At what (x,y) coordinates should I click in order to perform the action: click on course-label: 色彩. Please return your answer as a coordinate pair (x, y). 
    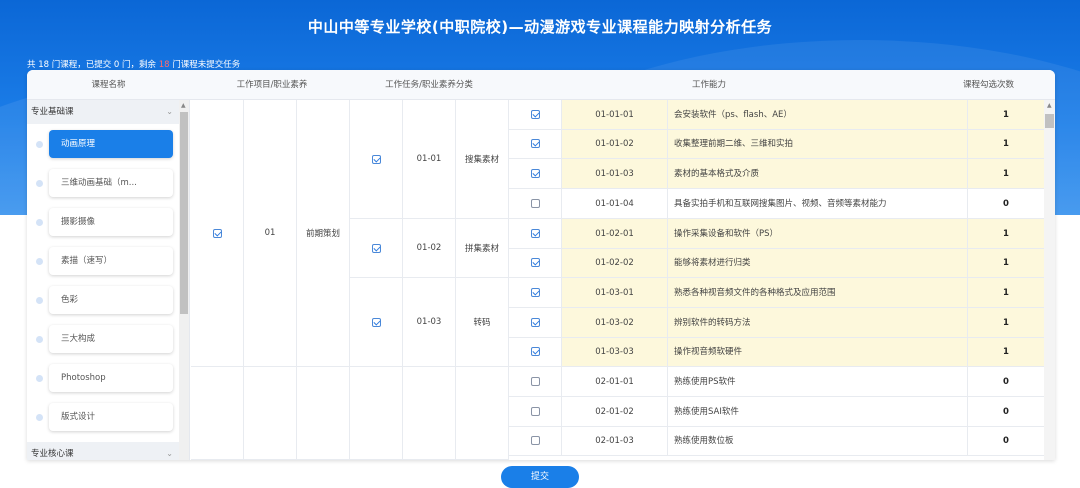
    Looking at the image, I should click on (111, 300).